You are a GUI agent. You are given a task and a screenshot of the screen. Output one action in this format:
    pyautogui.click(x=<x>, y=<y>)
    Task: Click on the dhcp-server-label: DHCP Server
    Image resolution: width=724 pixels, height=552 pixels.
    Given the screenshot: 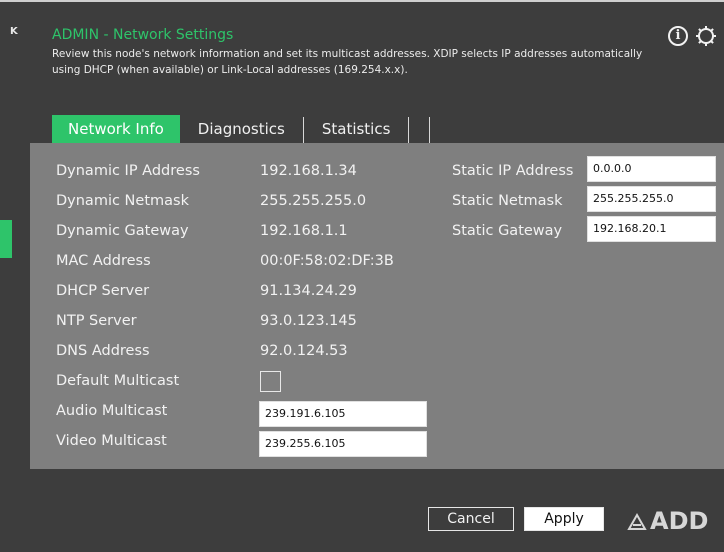 What is the action you would take?
    pyautogui.click(x=103, y=291)
    